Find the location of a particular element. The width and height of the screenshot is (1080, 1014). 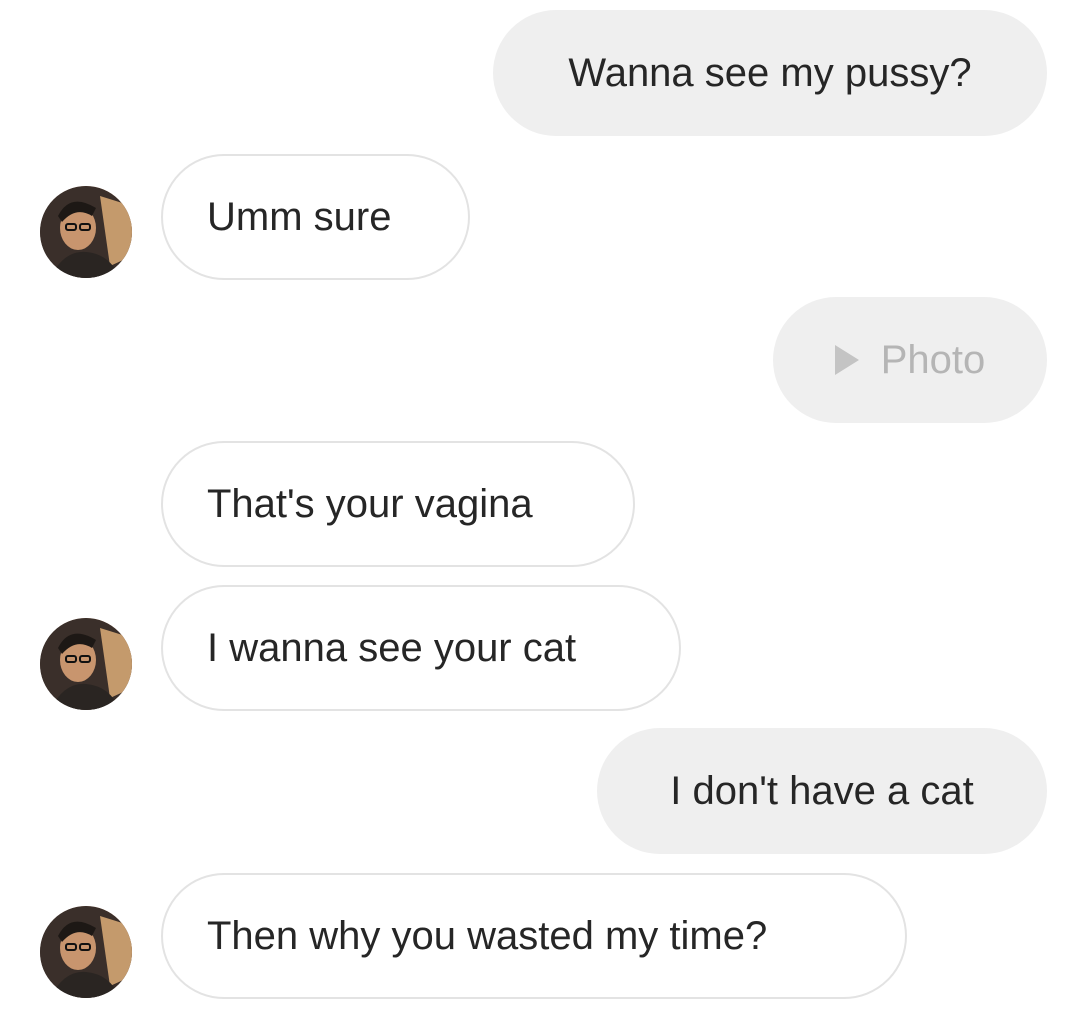

message-text: Wanna see my pussy? is located at coordinates (770, 72).